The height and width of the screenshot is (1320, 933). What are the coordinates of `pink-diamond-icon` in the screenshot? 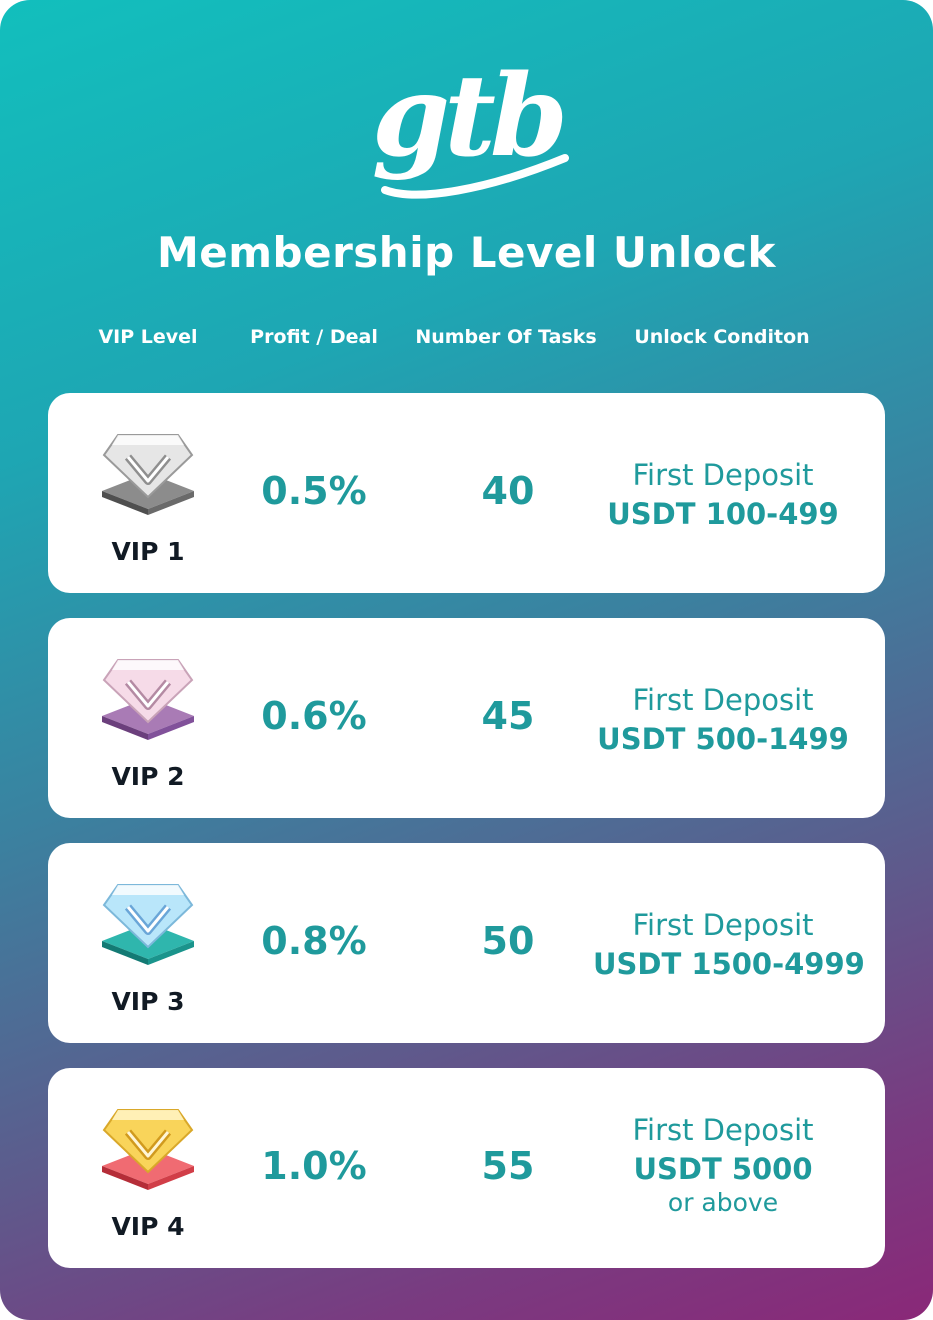 It's located at (148, 696).